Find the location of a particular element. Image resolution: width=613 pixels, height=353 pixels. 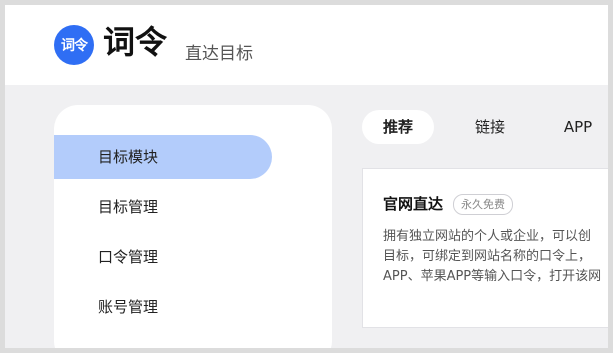

sidebar-item-target-management: 目标管理 is located at coordinates (163, 207).